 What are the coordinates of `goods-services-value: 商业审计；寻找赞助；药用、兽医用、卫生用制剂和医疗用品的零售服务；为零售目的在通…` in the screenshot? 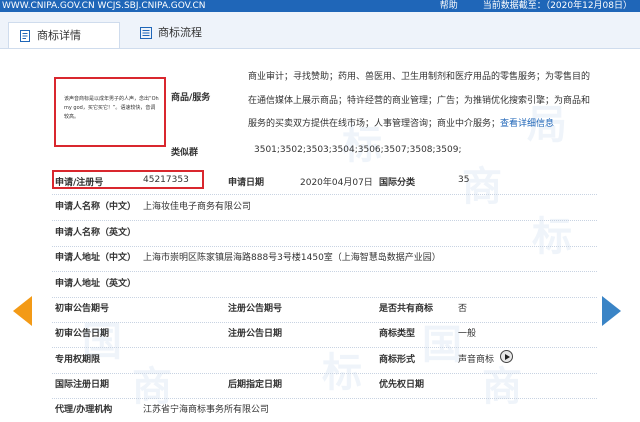 It's located at (421, 101).